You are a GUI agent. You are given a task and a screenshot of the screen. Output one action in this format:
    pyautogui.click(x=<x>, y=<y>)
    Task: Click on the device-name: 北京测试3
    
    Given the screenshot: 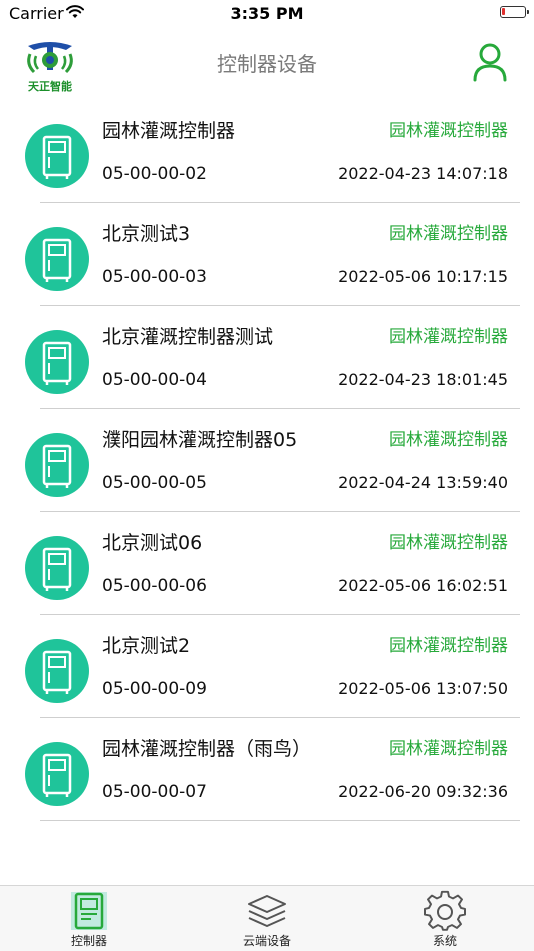 What is the action you would take?
    pyautogui.click(x=146, y=234)
    